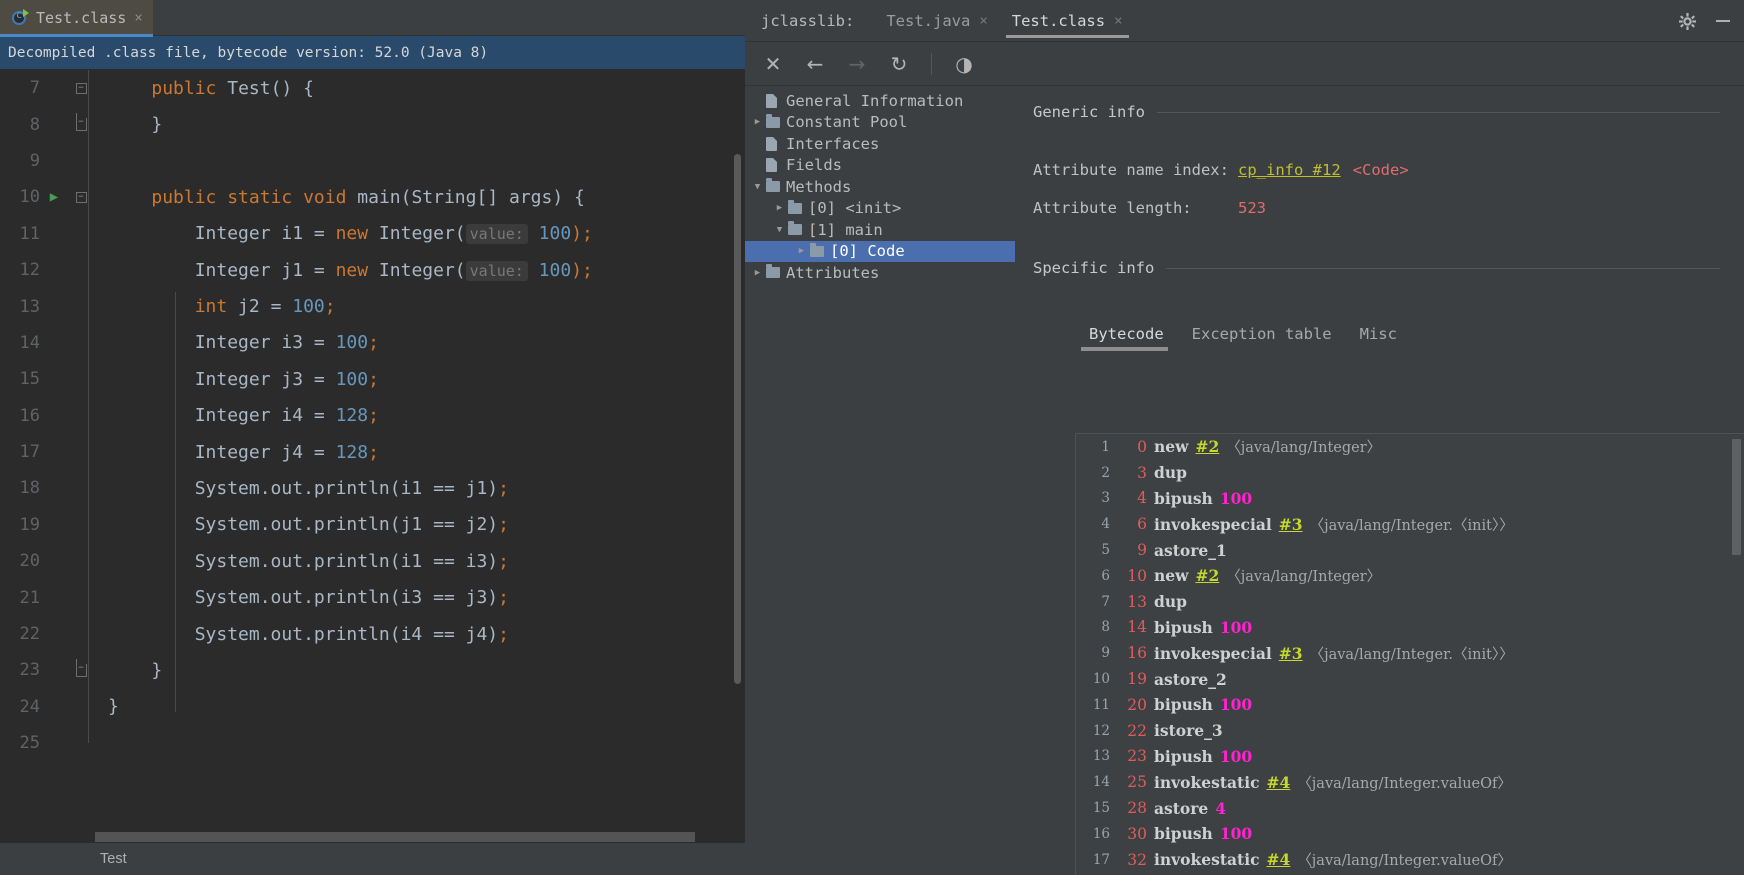 The width and height of the screenshot is (1744, 875). What do you see at coordinates (372, 670) in the screenshot?
I see `code-line: 23 − }` at bounding box center [372, 670].